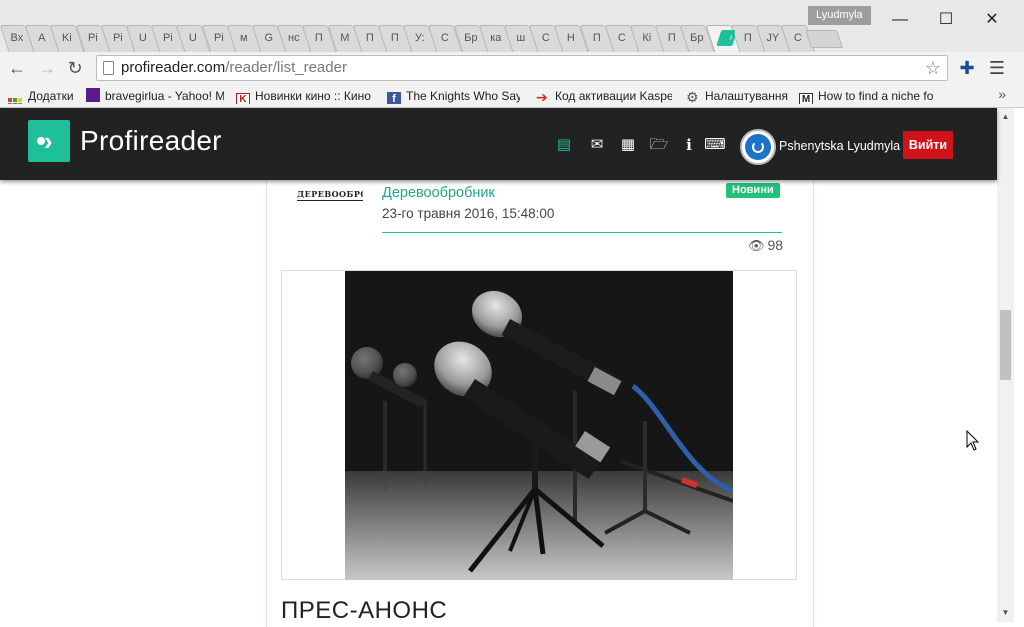  I want to click on news-feed-icon: ▤, so click(564, 145).